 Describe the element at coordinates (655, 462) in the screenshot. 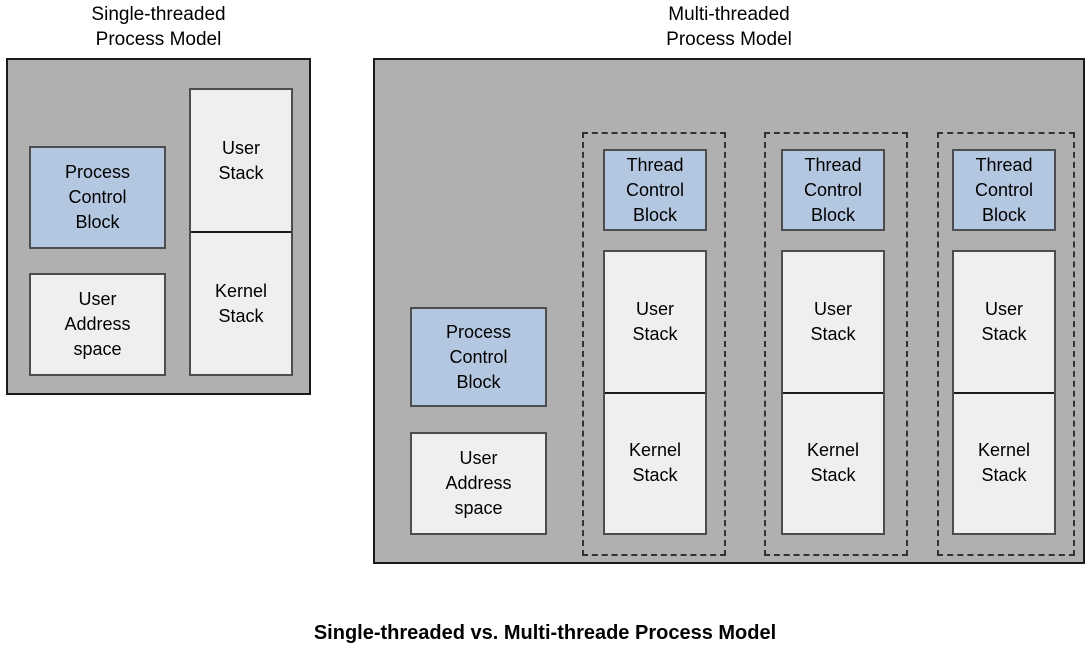

I see `thread-1-kernel-stack: Kernel Stack` at that location.